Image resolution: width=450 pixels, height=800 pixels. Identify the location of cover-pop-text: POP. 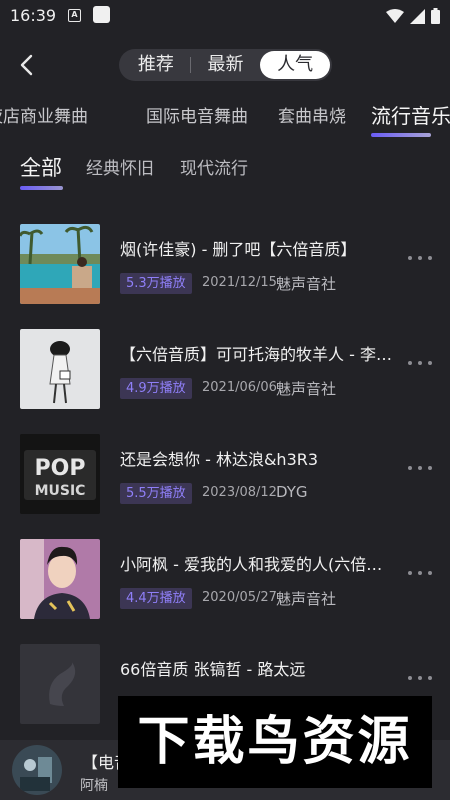
(60, 468).